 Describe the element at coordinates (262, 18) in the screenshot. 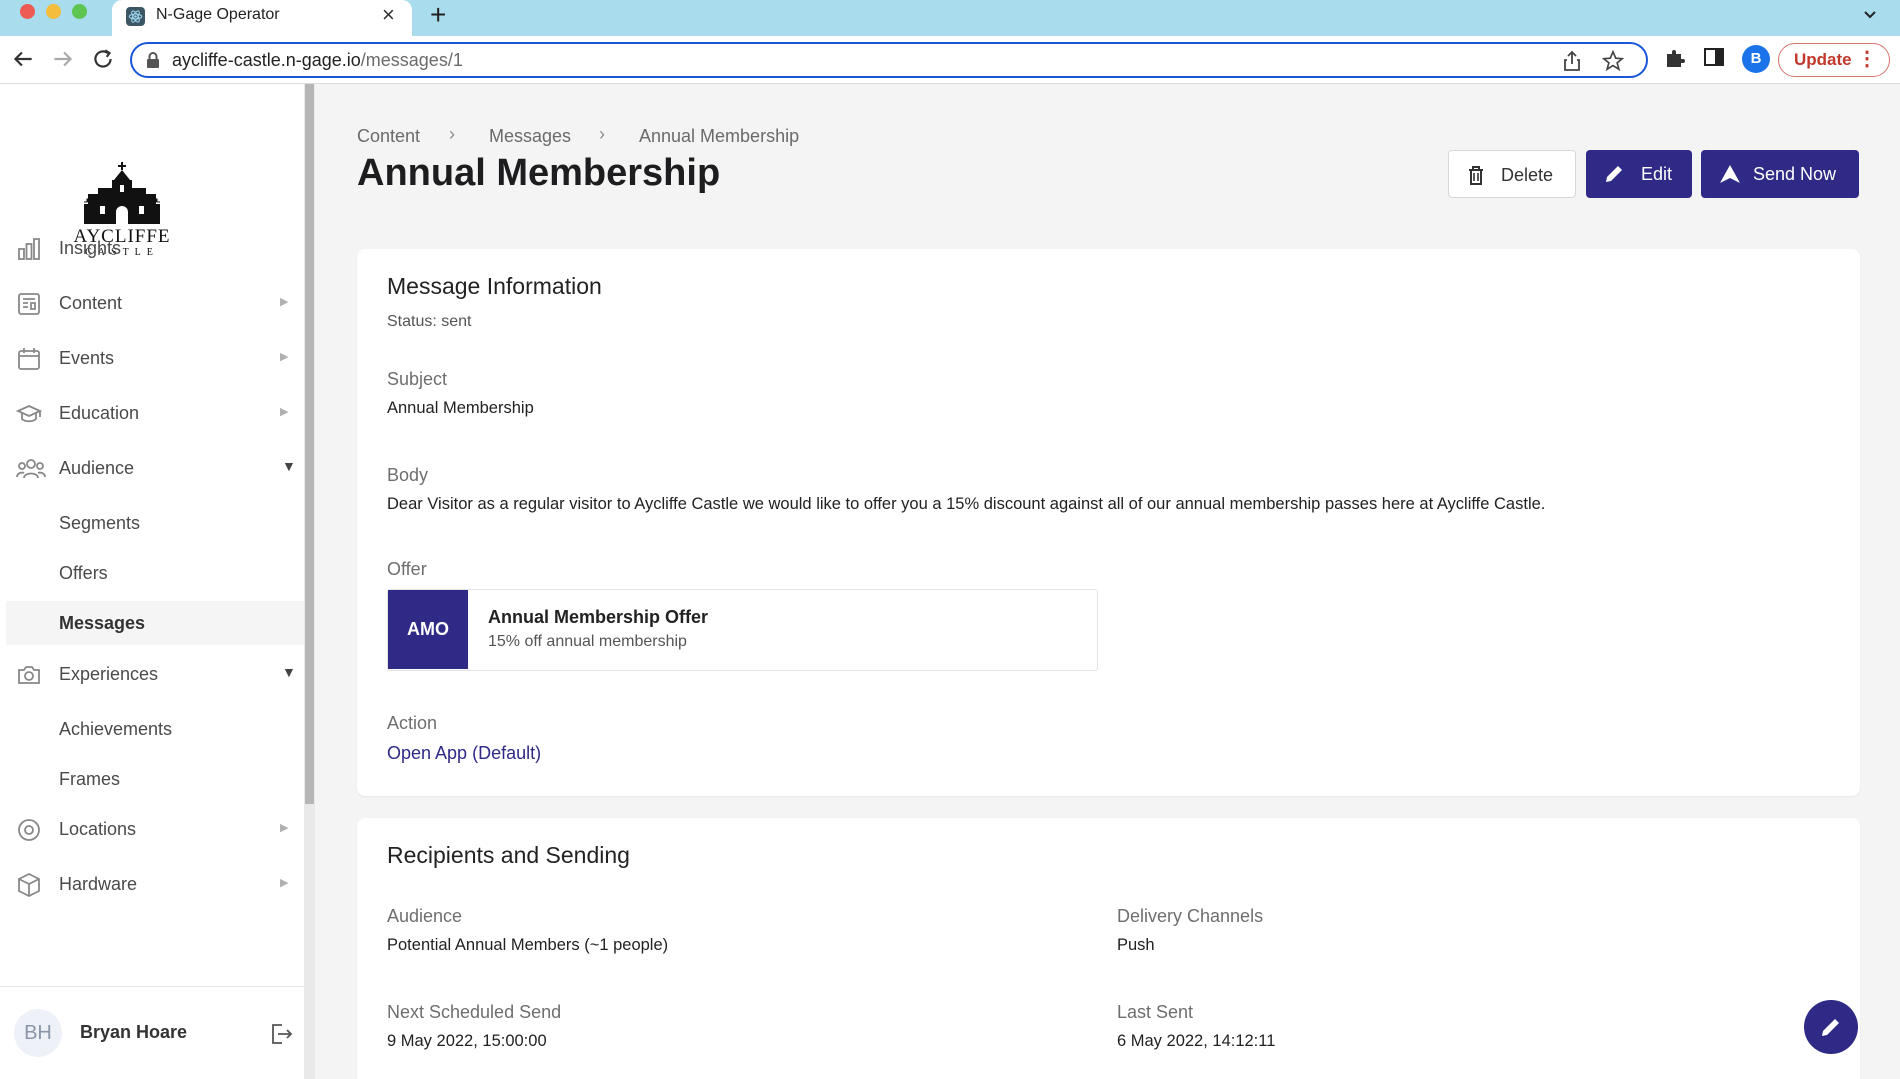

I see `browser-tab: N-Gage Operator ×` at that location.